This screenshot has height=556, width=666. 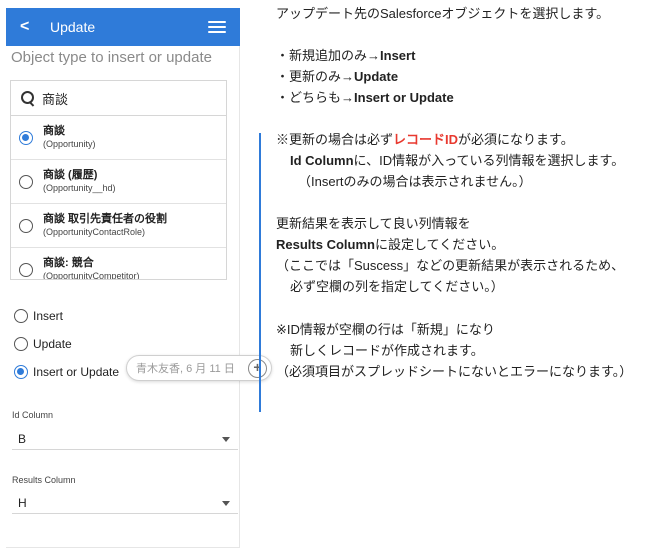 I want to click on operation-update: Update, so click(x=43, y=344).